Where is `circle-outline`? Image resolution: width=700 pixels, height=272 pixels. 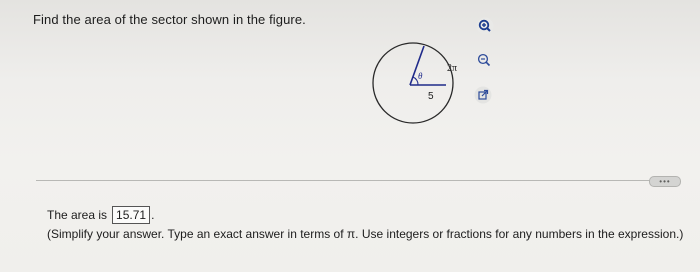
circle-outline is located at coordinates (413, 83).